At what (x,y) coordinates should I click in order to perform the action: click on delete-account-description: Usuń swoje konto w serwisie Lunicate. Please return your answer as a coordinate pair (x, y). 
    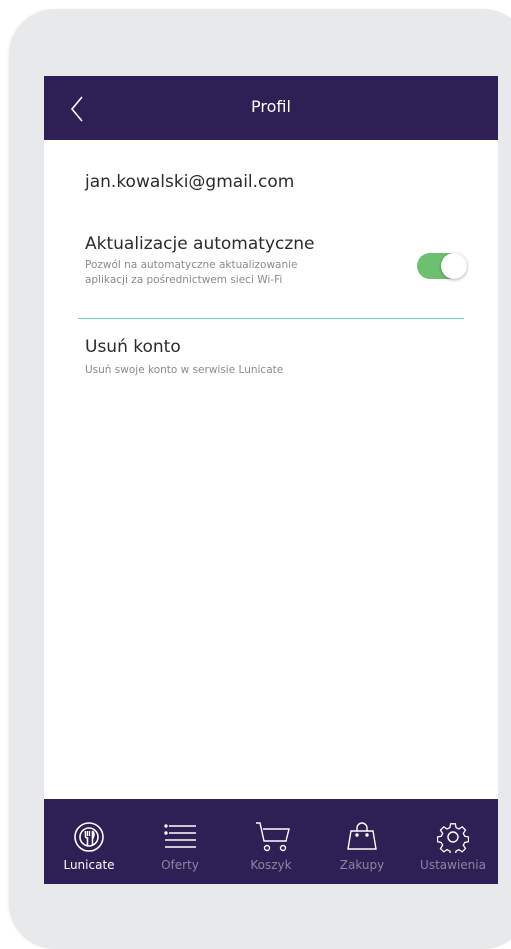
    Looking at the image, I should click on (184, 370).